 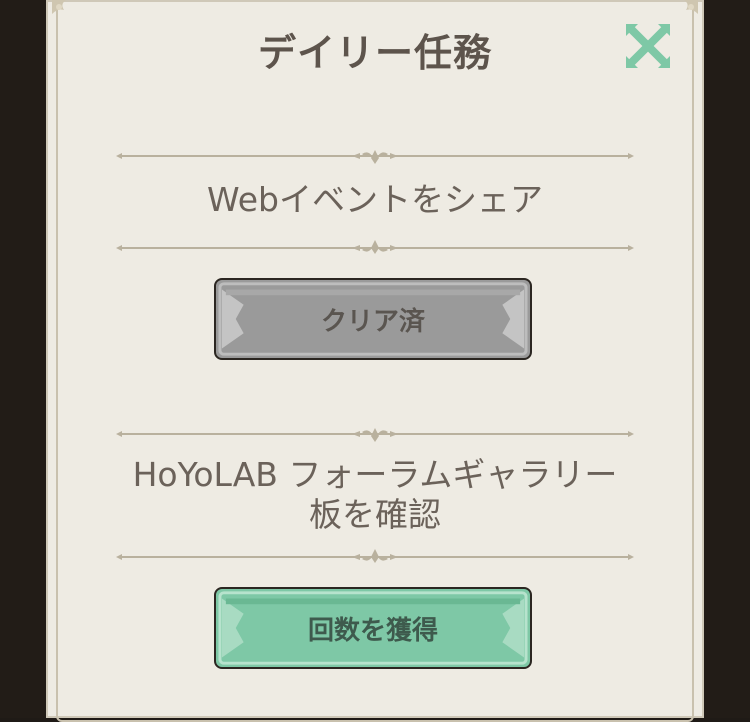 I want to click on task-completed-button: クリア済, so click(x=373, y=319).